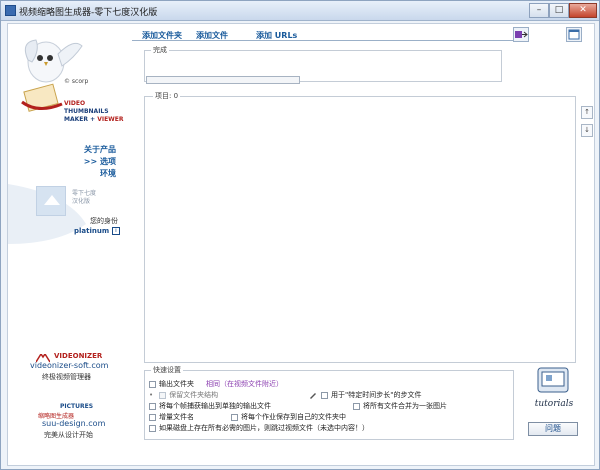 This screenshot has width=600, height=470. I want to click on upload-thumbnail-icon, so click(51, 201).